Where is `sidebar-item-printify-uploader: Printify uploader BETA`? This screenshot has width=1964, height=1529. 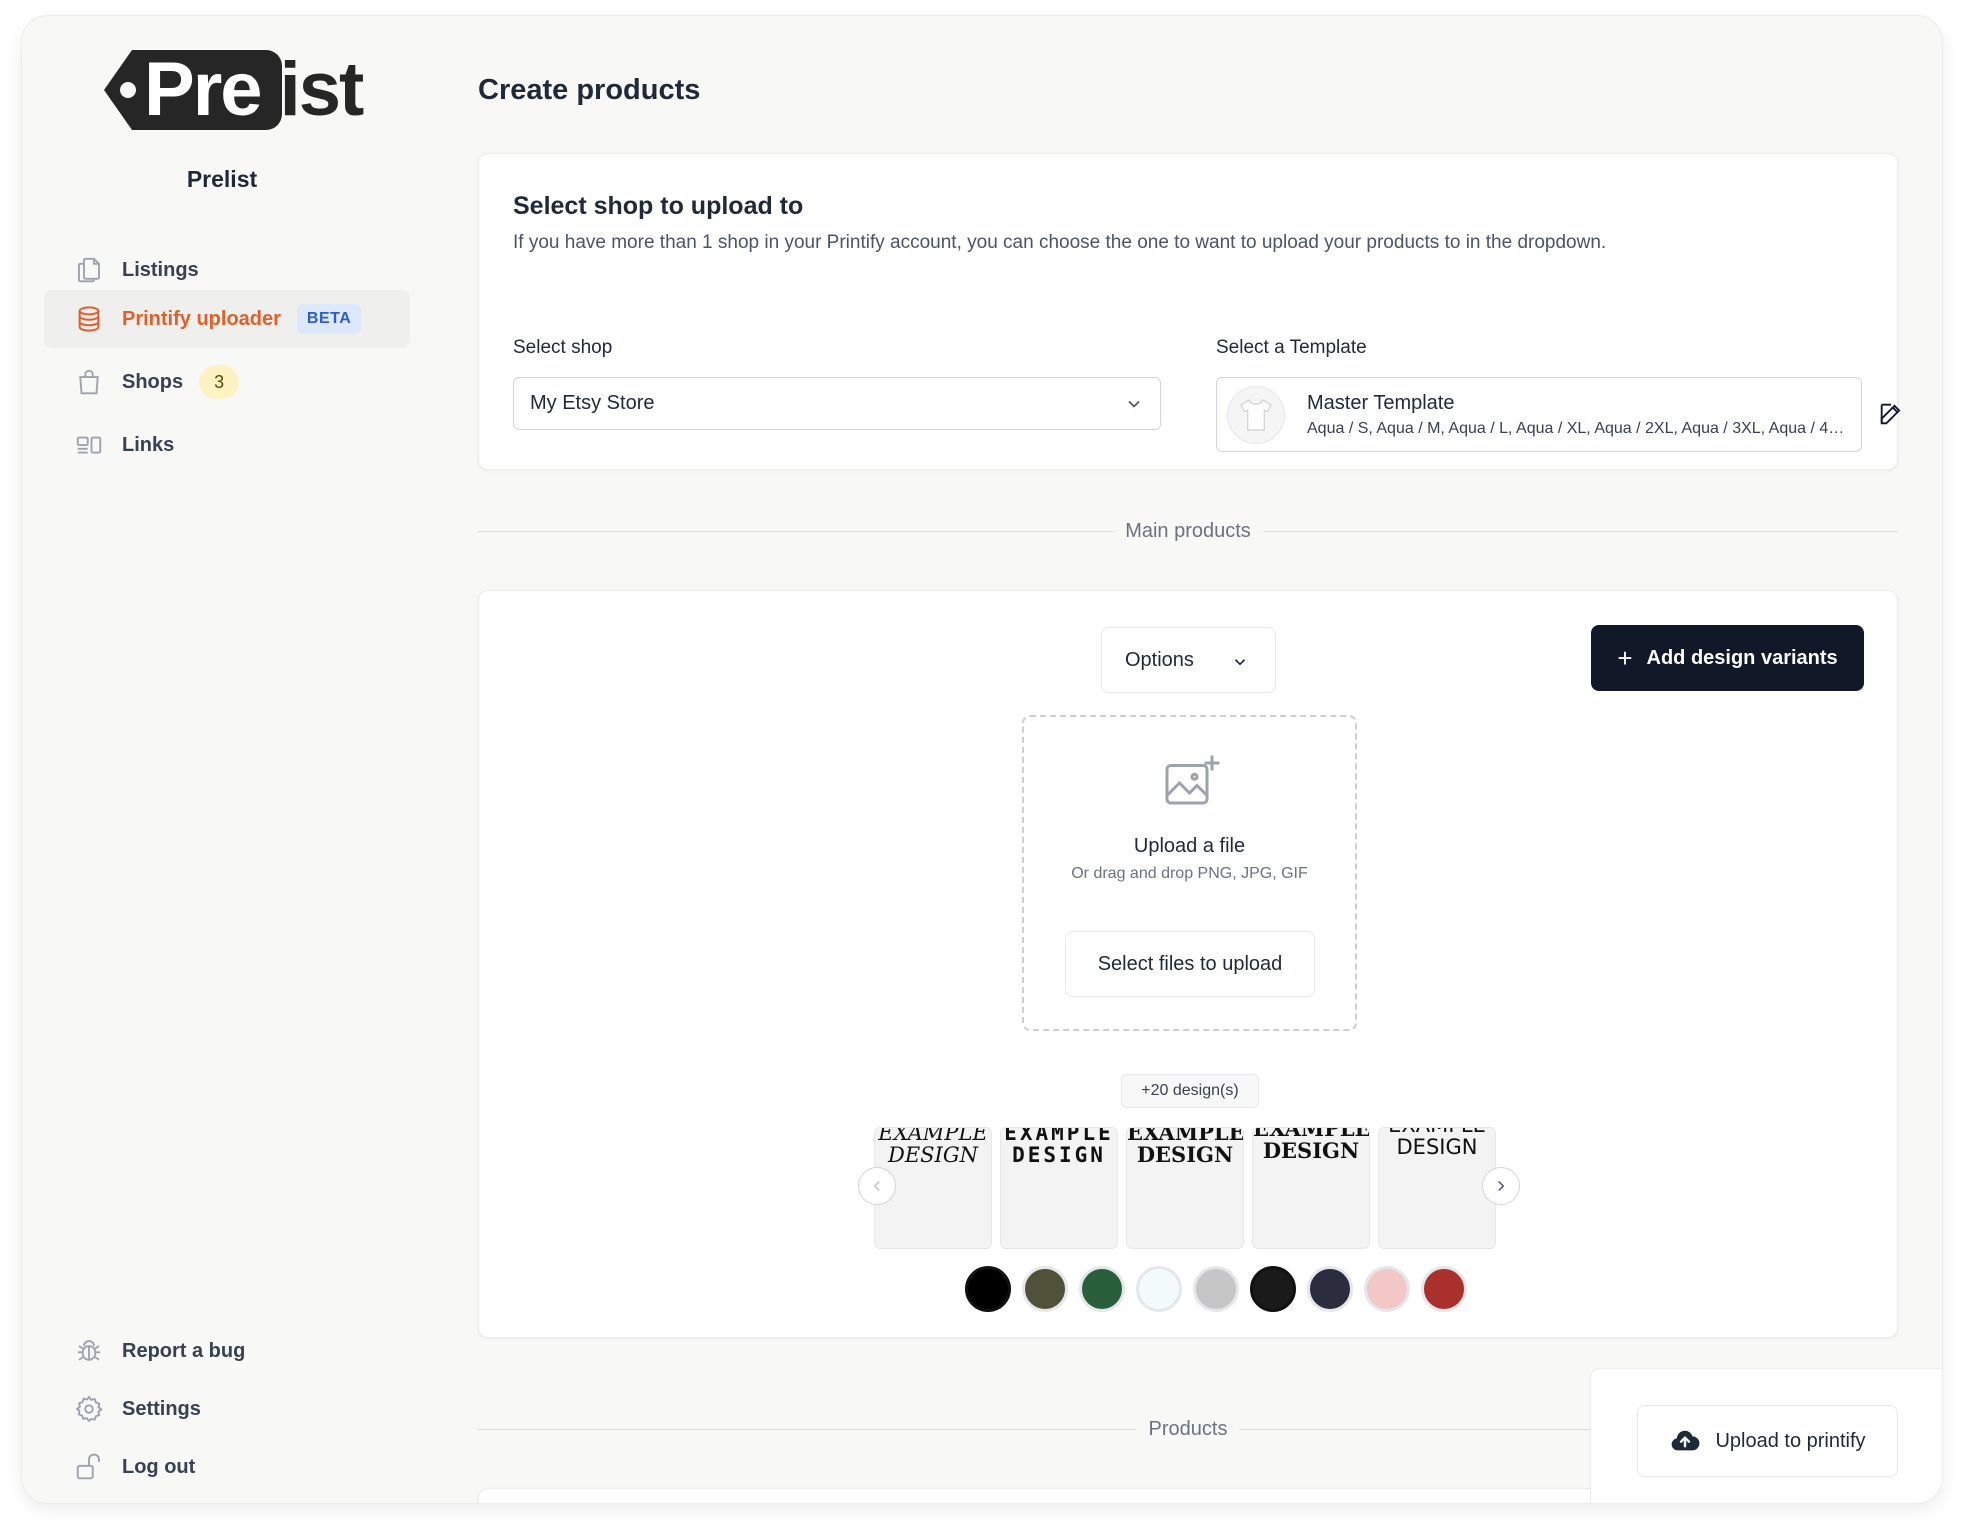 sidebar-item-printify-uploader: Printify uploader BETA is located at coordinates (227, 319).